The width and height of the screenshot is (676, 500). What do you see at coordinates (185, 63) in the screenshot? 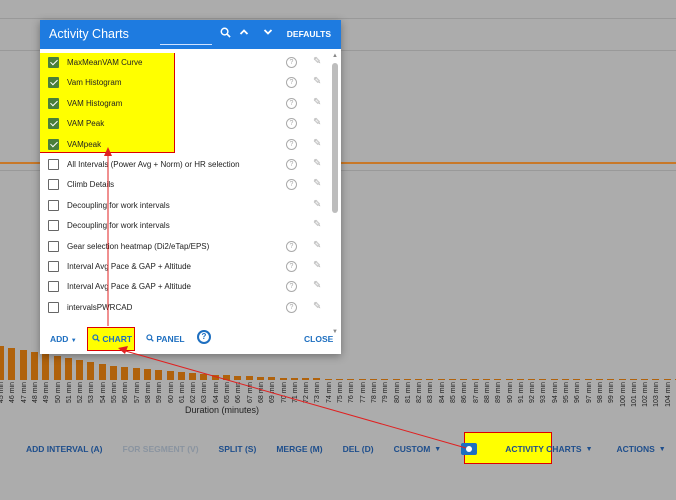
I see `chart-list-item: MaxMeanVAM Curve? ✎` at bounding box center [185, 63].